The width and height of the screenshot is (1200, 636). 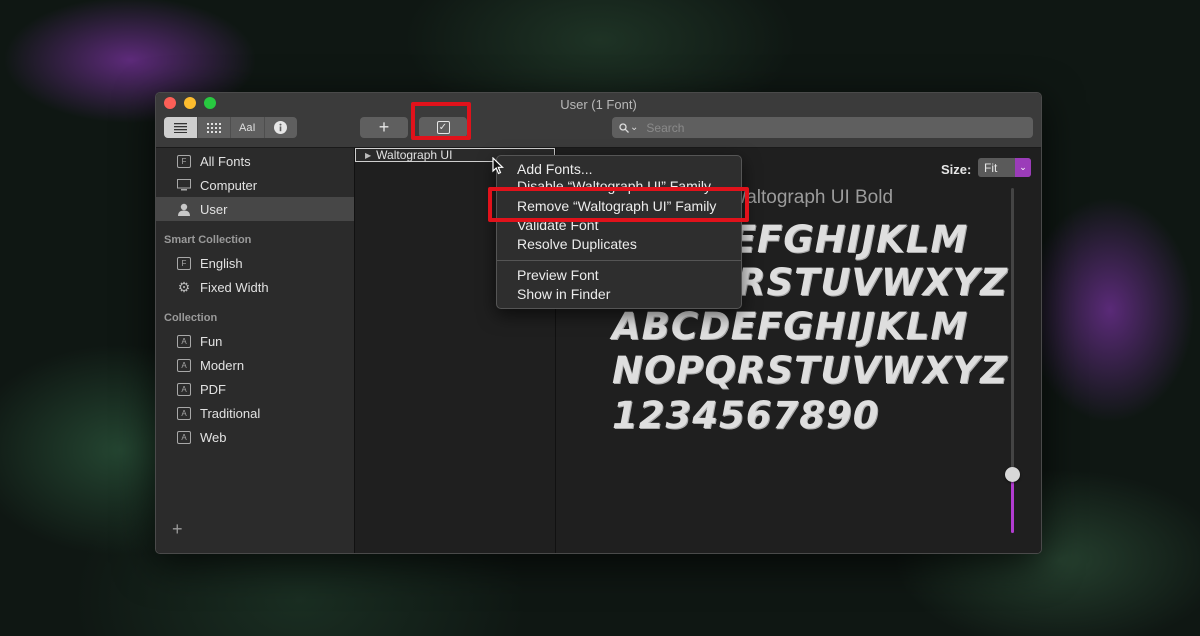 I want to click on info-icon, so click(x=281, y=127).